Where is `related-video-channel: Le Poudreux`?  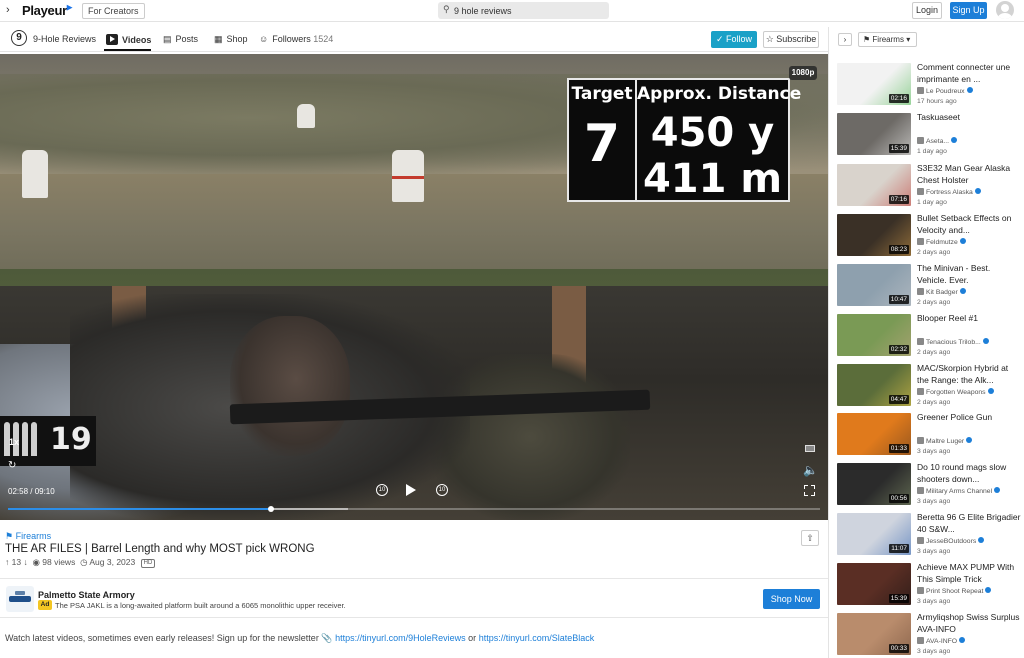 related-video-channel: Le Poudreux is located at coordinates (969, 91).